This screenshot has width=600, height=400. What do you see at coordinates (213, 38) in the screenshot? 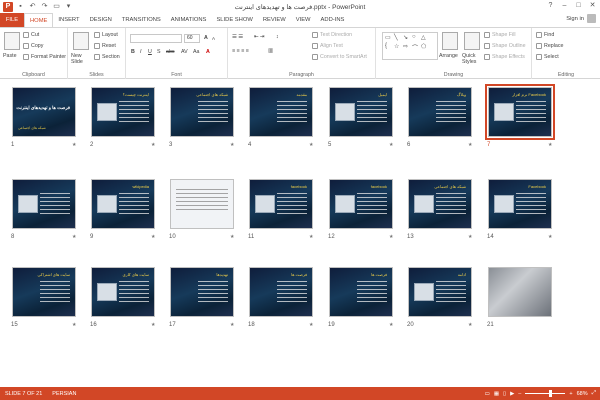
I see `shrink-font-button: A` at bounding box center [213, 38].